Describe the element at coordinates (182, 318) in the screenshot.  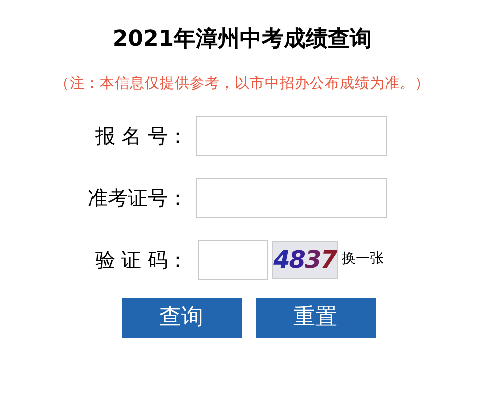
I see `query-button: 查询` at that location.